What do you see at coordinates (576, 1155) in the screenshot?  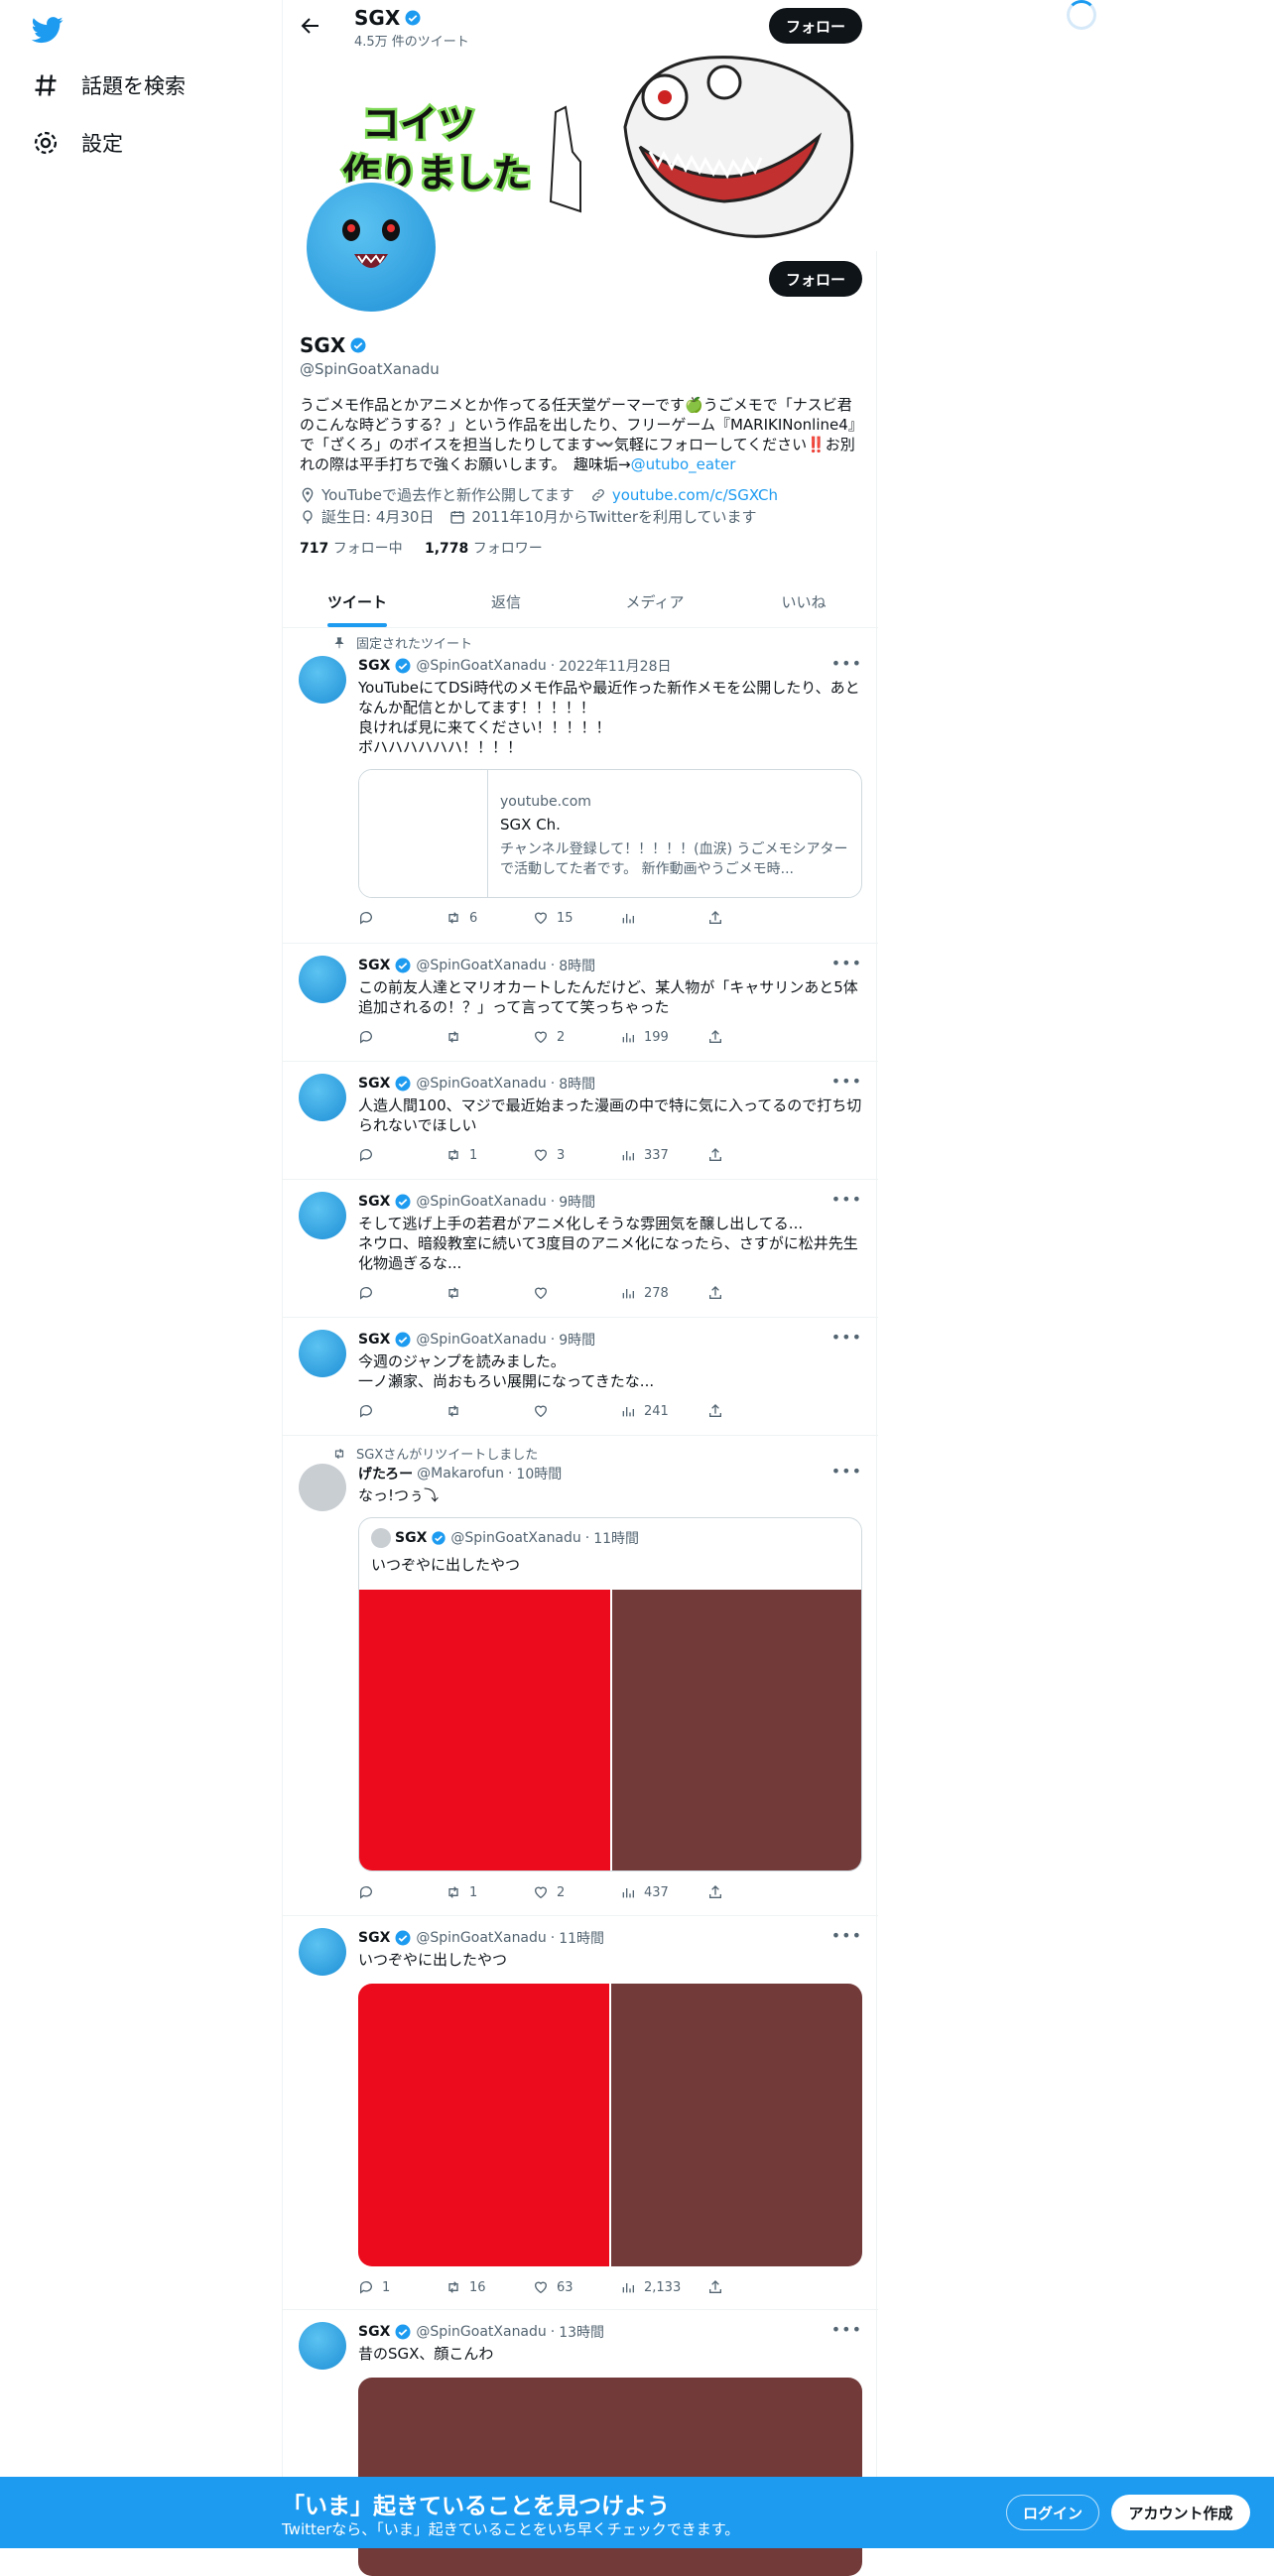 I see `like-button: 3` at bounding box center [576, 1155].